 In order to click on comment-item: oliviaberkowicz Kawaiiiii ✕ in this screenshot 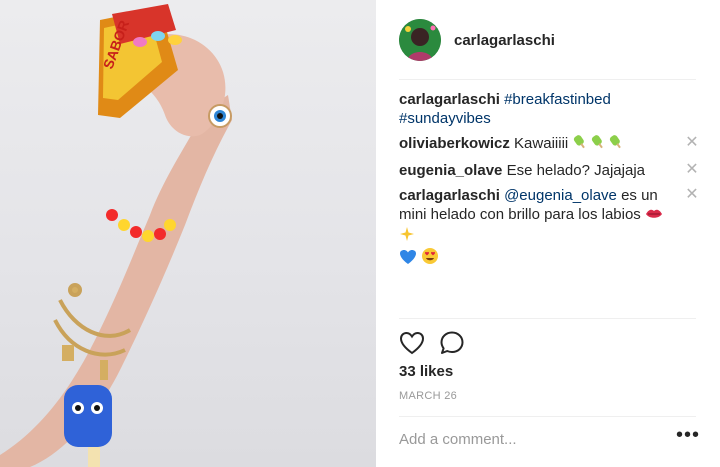, I will do `click(549, 144)`.